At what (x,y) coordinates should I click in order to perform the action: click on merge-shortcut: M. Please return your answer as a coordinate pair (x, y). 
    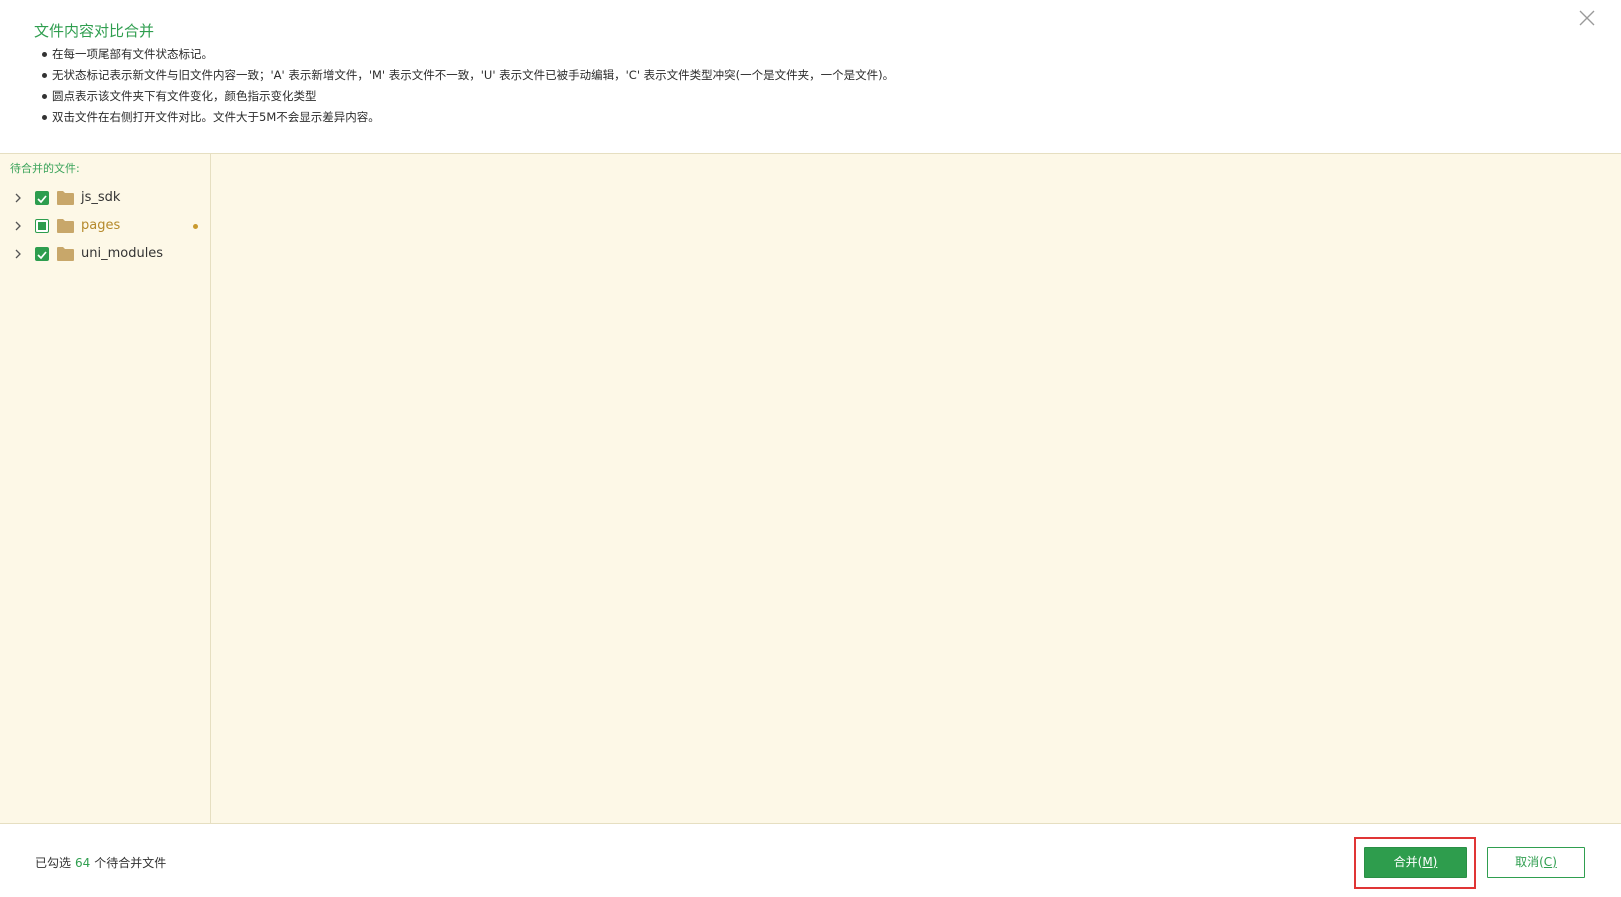
    Looking at the image, I should click on (1427, 862).